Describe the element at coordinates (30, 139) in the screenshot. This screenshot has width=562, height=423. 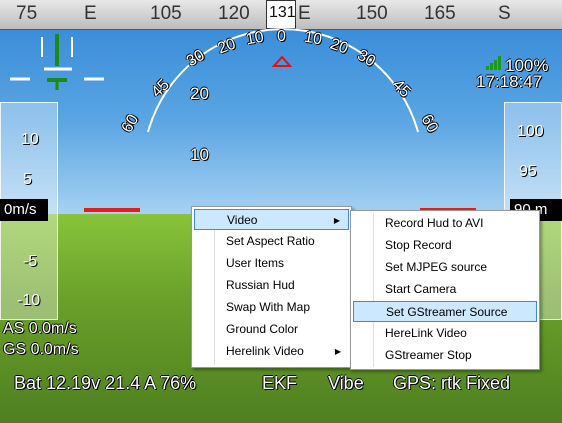
I see `speed-tick: 10` at that location.